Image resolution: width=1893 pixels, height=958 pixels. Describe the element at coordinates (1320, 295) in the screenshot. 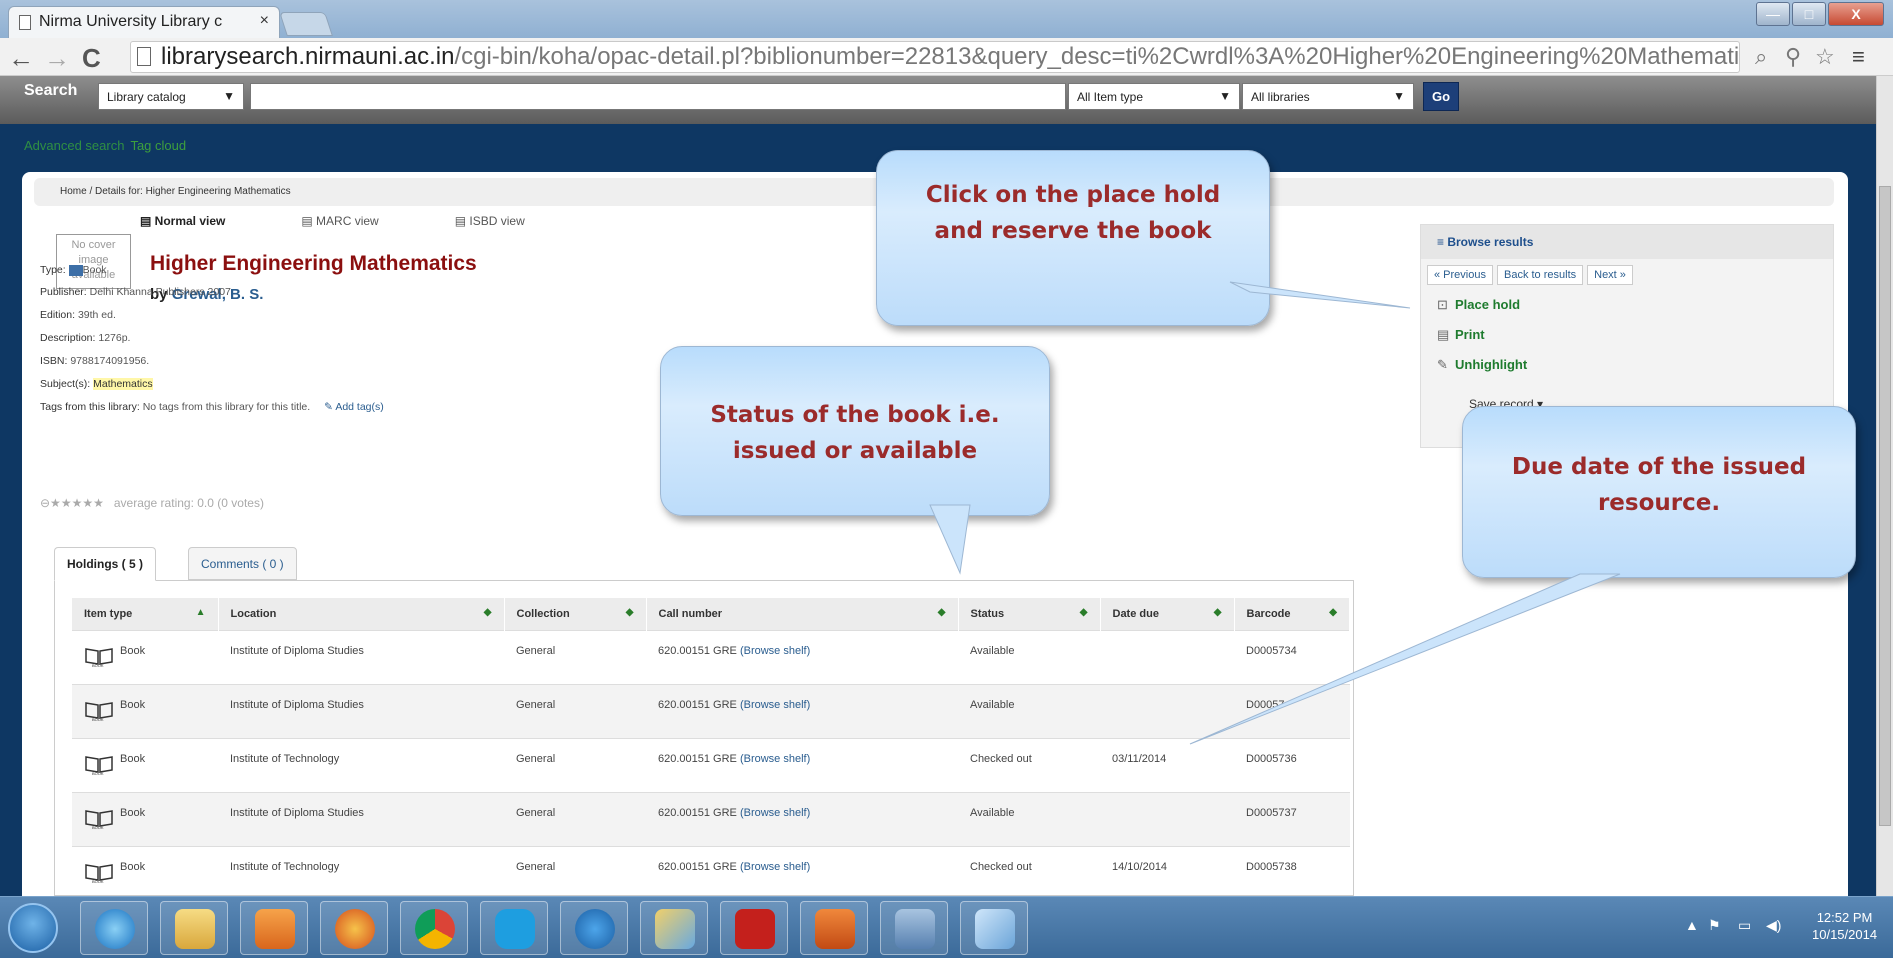

I see `place-hold-pointer` at that location.